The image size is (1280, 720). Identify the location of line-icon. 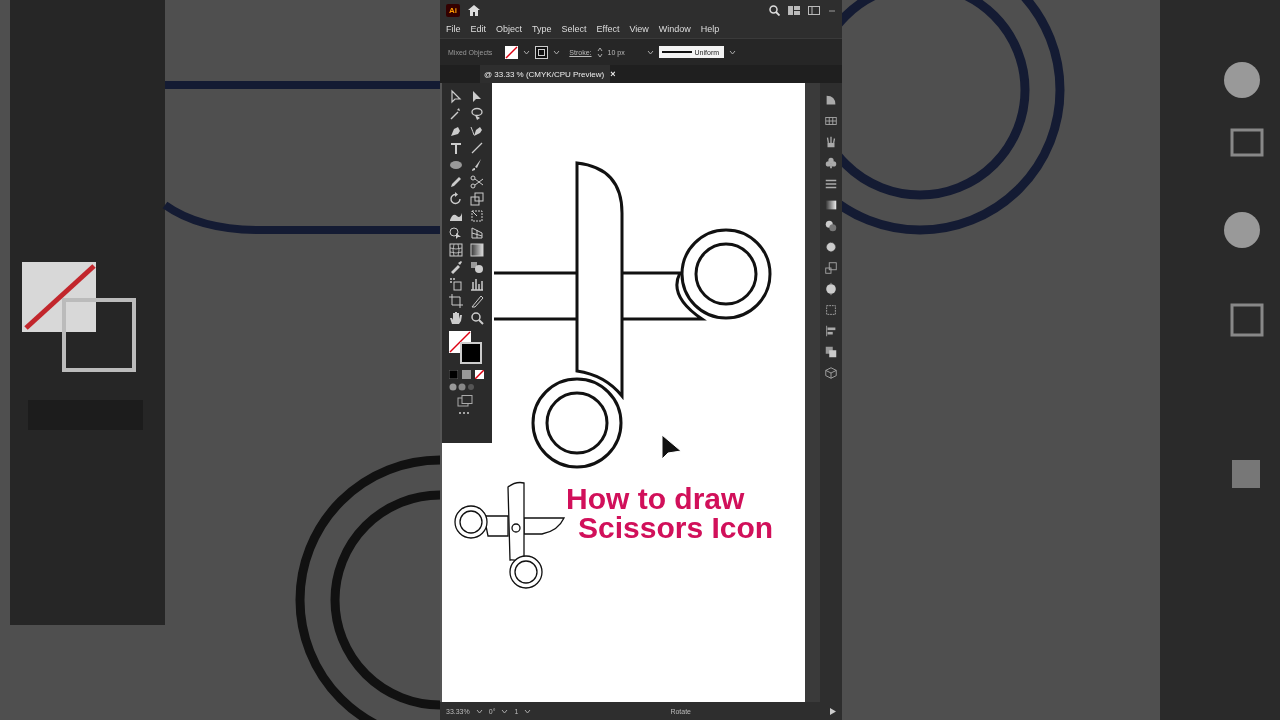
(477, 148).